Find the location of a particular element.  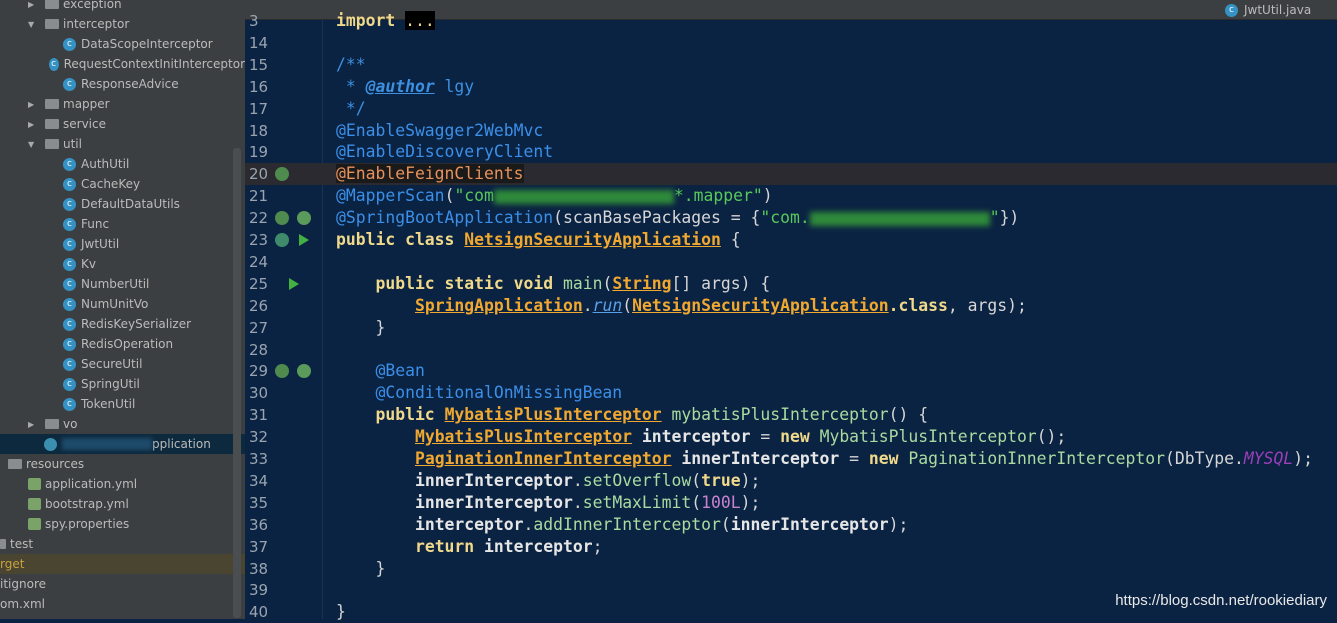

tree-item: ▶ service is located at coordinates (122, 124).